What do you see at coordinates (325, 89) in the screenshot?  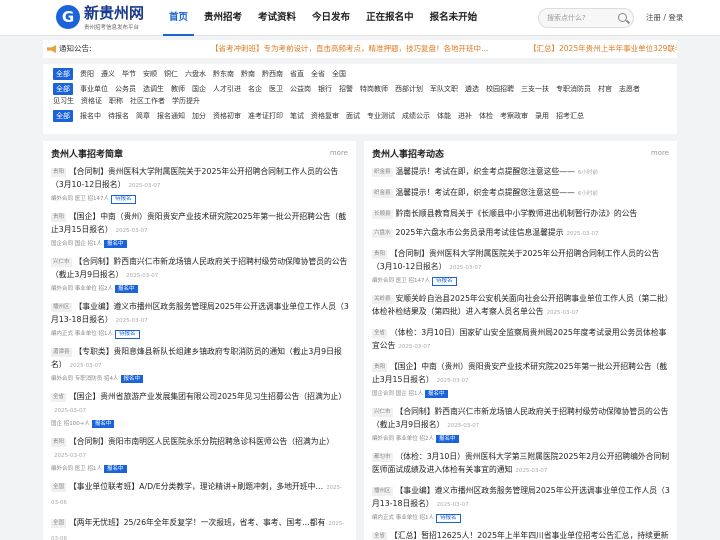 I see `filter-option: 银行` at bounding box center [325, 89].